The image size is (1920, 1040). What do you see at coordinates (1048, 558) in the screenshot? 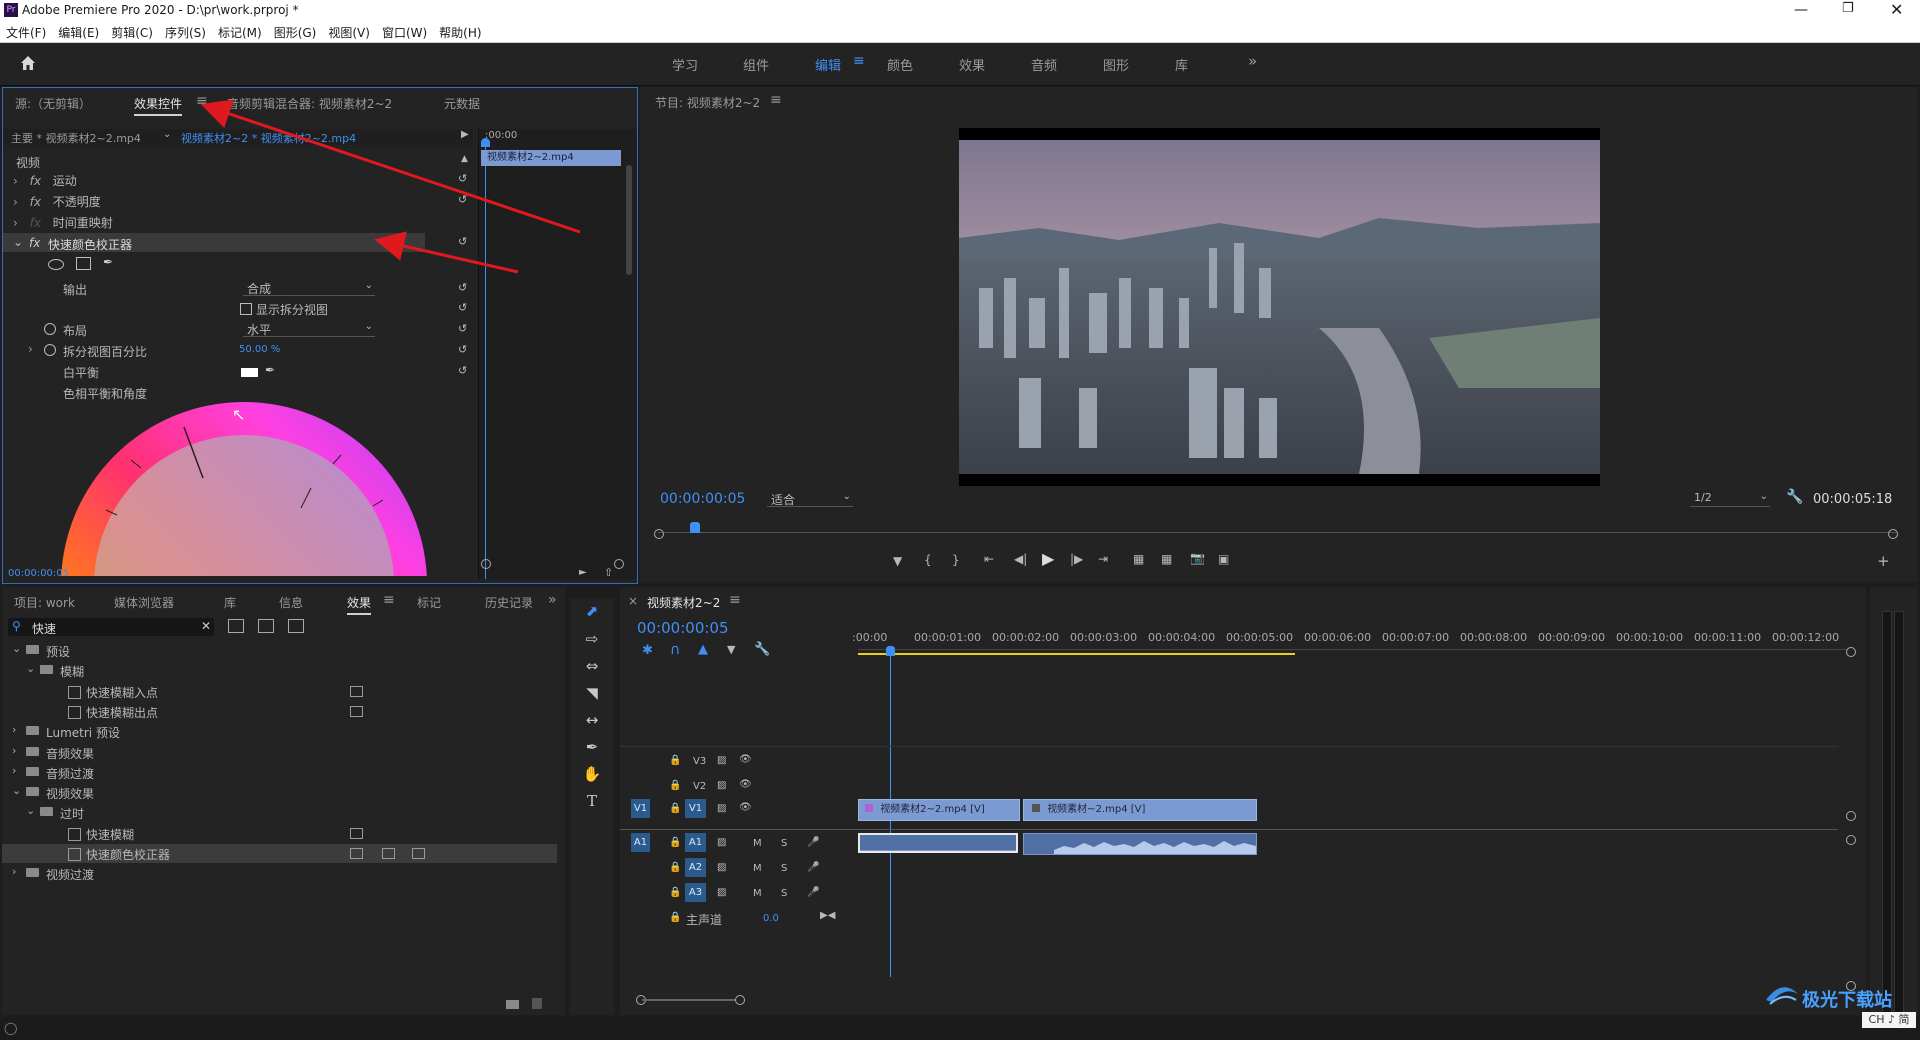
I see `play-button: ▶` at bounding box center [1048, 558].